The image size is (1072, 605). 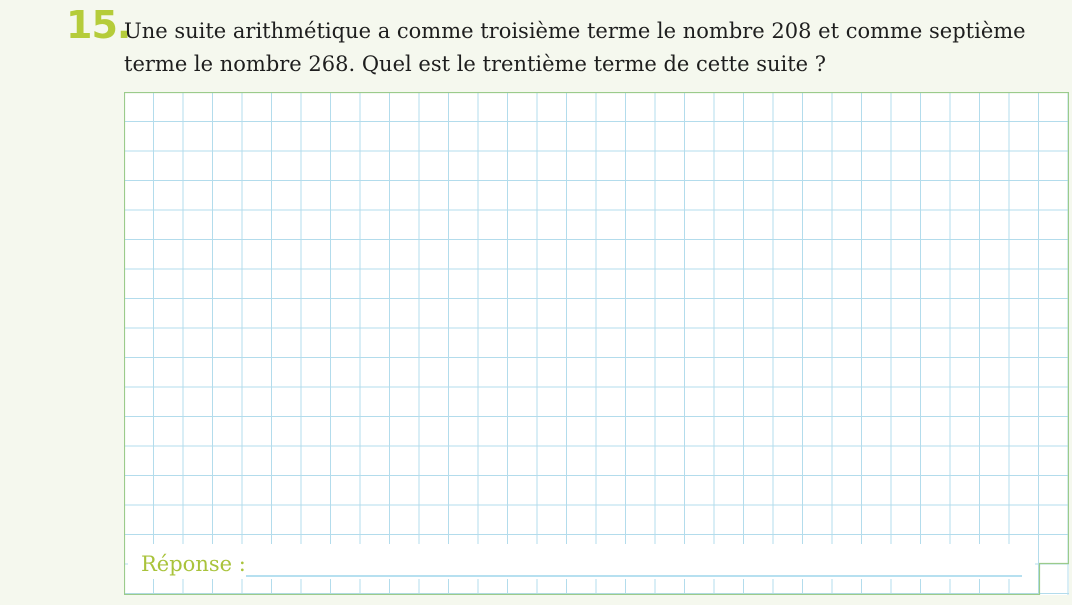 What do you see at coordinates (193, 564) in the screenshot?
I see `response-label: Réponse :` at bounding box center [193, 564].